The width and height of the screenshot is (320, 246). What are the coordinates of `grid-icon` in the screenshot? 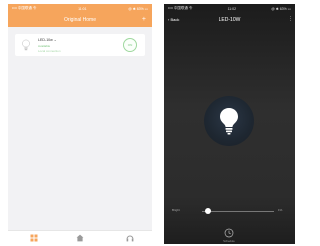 It's located at (34, 238).